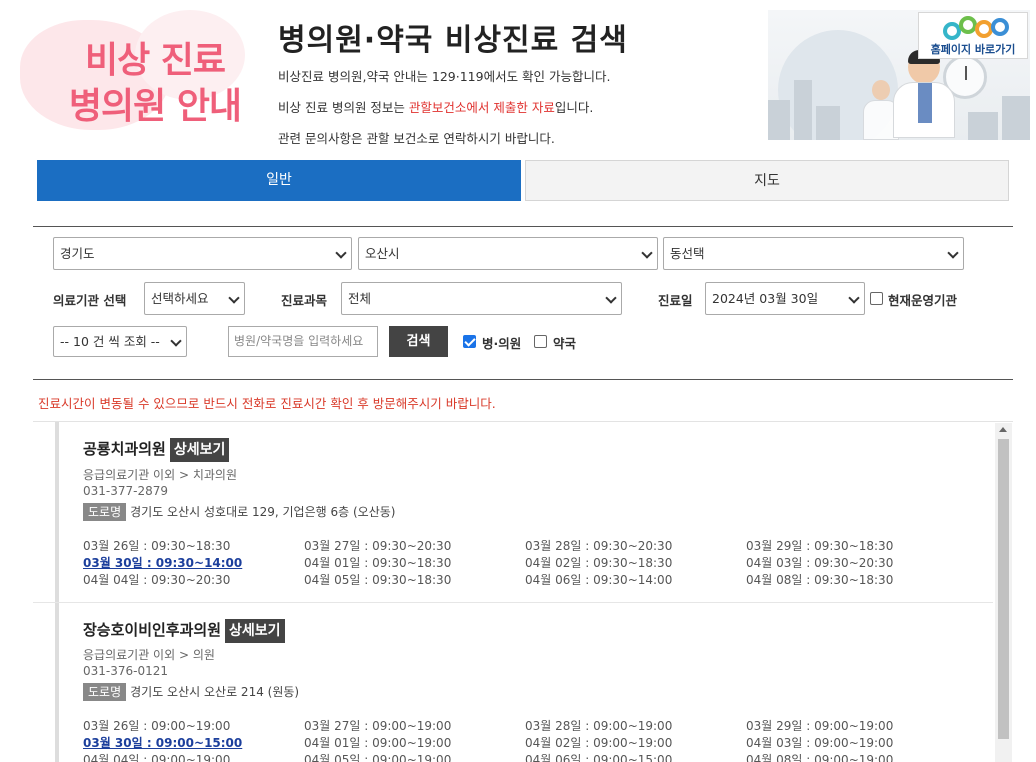 The image size is (1036, 762). Describe the element at coordinates (599, 580) in the screenshot. I see `hour-entry: 04월 06일 : 09:30~14:00` at that location.